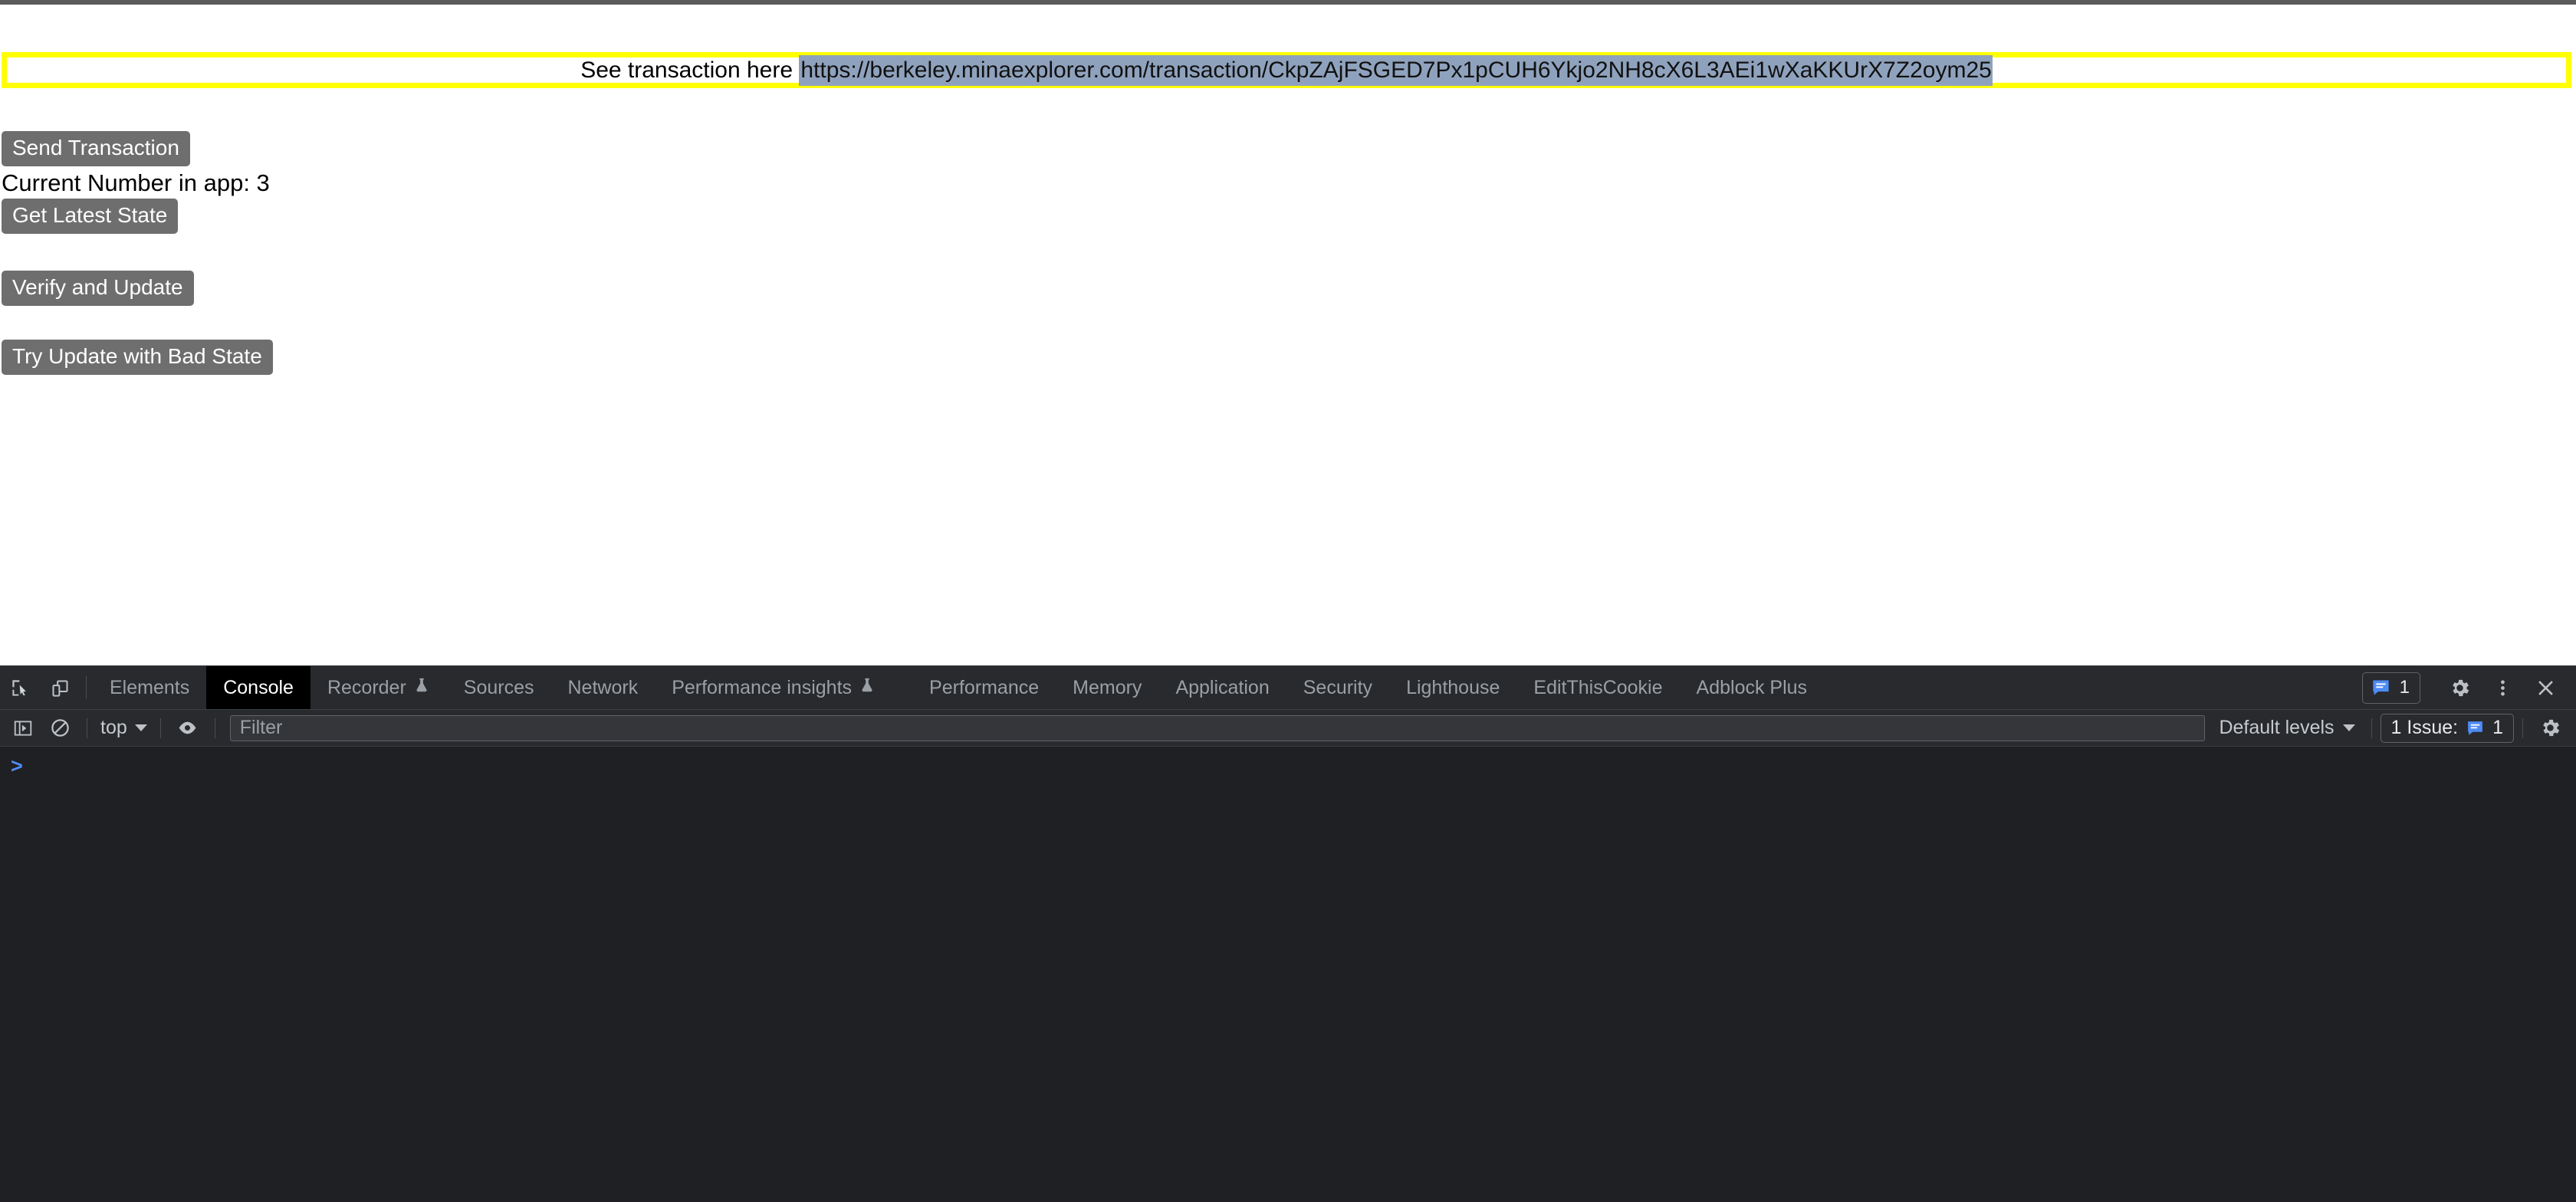 The height and width of the screenshot is (1202, 2576). Describe the element at coordinates (2404, 687) in the screenshot. I see `issues-badge-count: 1` at that location.